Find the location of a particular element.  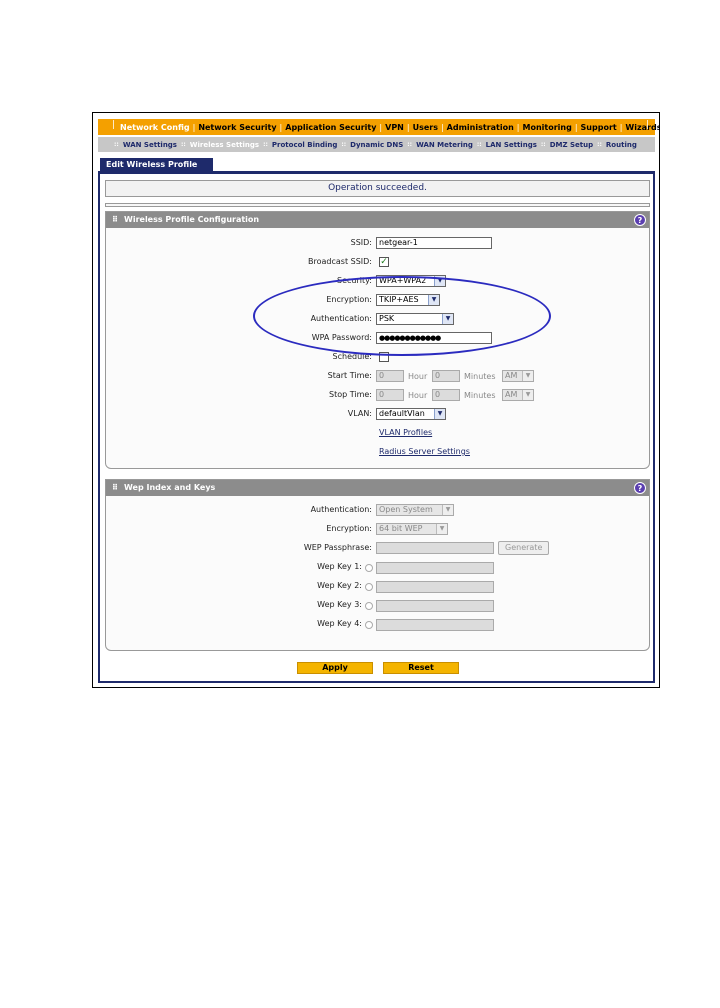

divider-bar is located at coordinates (377, 205).